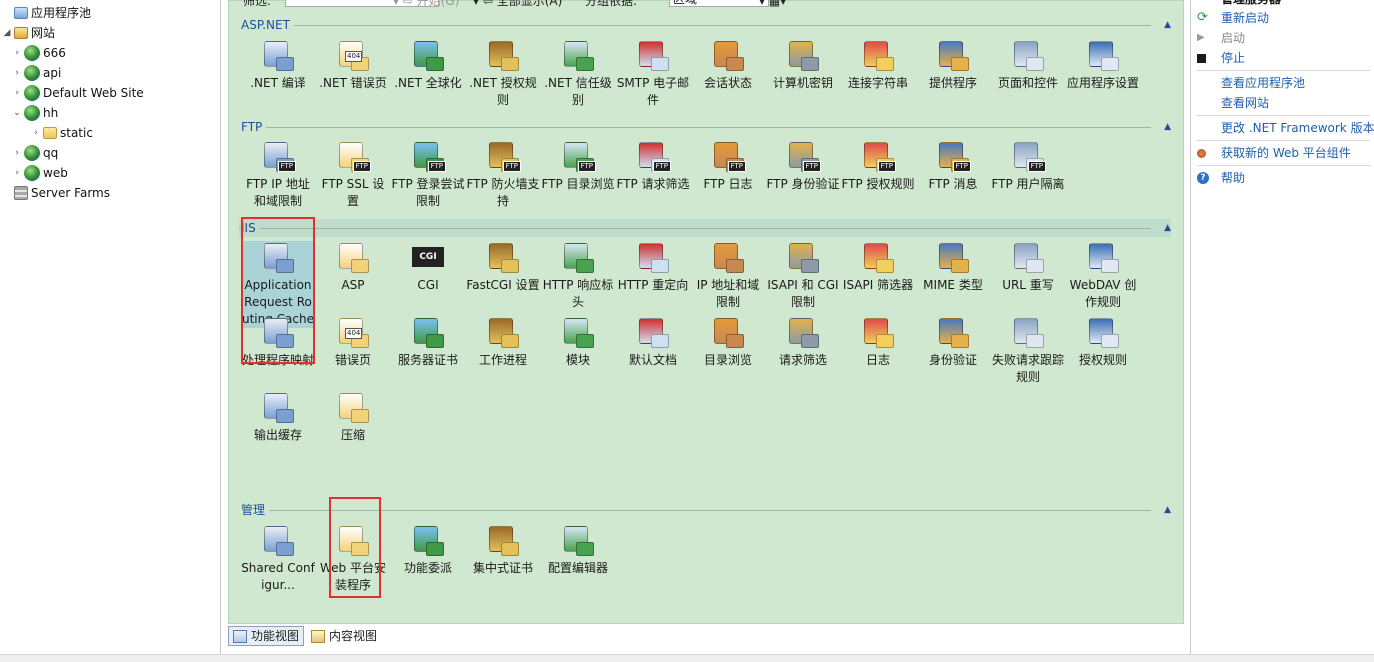 The image size is (1374, 662). Describe the element at coordinates (1103, 65) in the screenshot. I see `feature-item: 应用程序设置` at that location.